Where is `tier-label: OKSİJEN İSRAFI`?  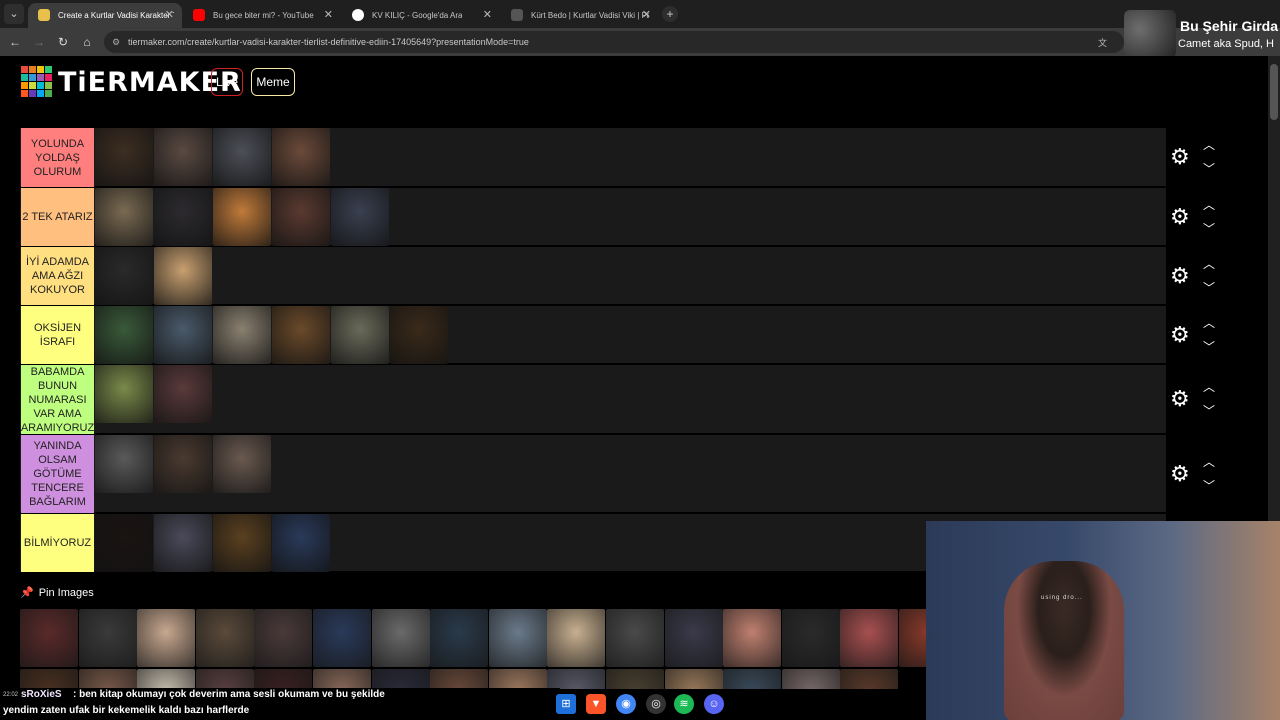
tier-label: OKSİJEN İSRAFI is located at coordinates (57, 335).